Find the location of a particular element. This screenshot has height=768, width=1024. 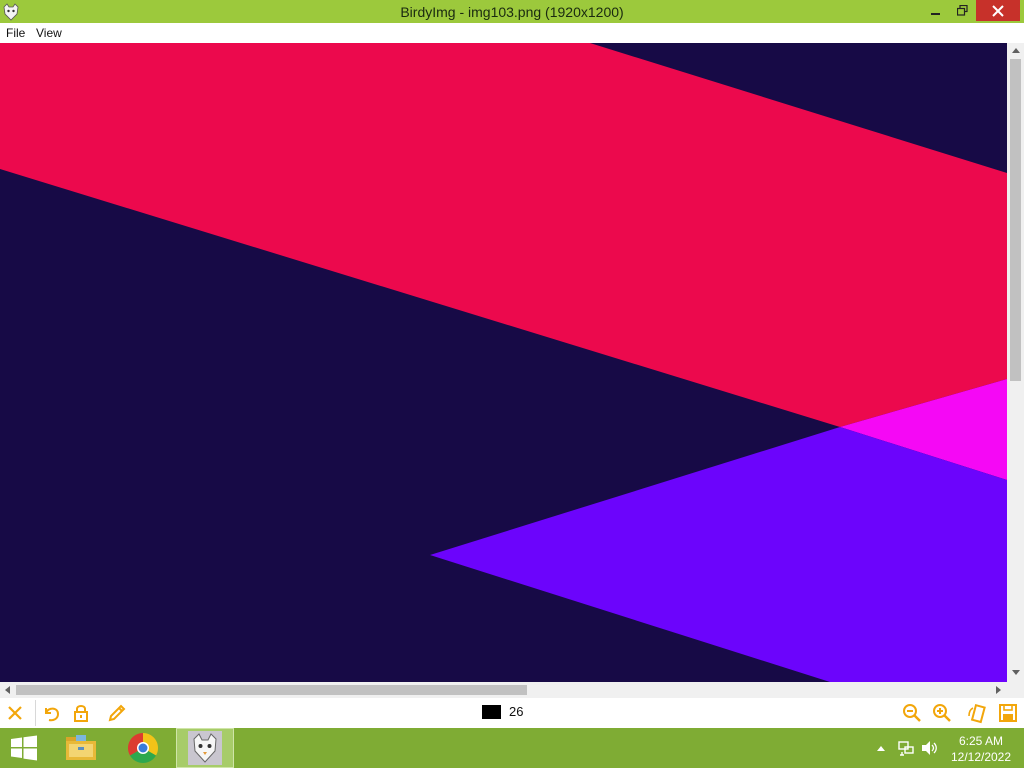

menu-bar: File View is located at coordinates (512, 33).